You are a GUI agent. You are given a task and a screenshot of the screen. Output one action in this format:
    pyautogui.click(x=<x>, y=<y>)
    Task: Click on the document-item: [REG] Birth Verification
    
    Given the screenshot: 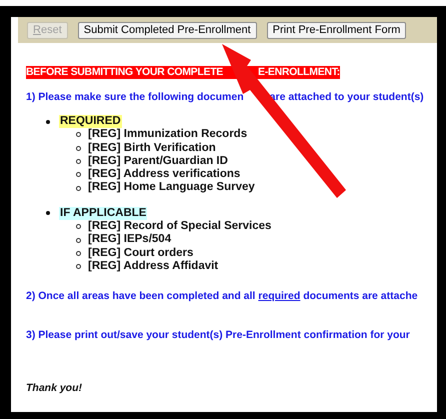 What is the action you would take?
    pyautogui.click(x=152, y=148)
    